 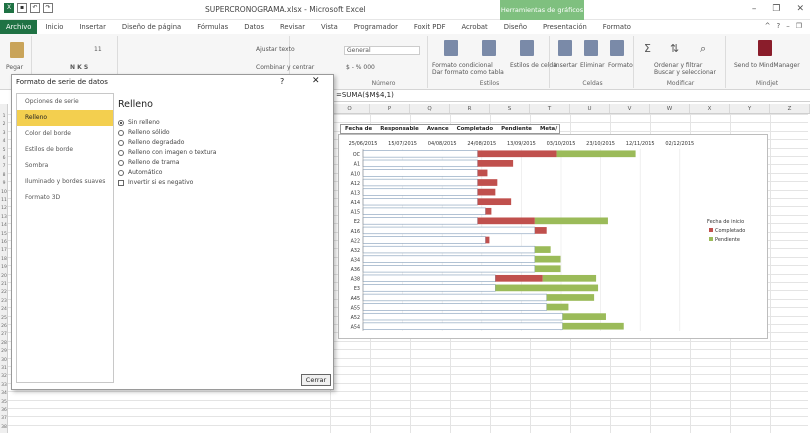 What do you see at coordinates (360, 67) in the screenshot?
I see `currency-percent-buttons: $ - % 000` at bounding box center [360, 67].